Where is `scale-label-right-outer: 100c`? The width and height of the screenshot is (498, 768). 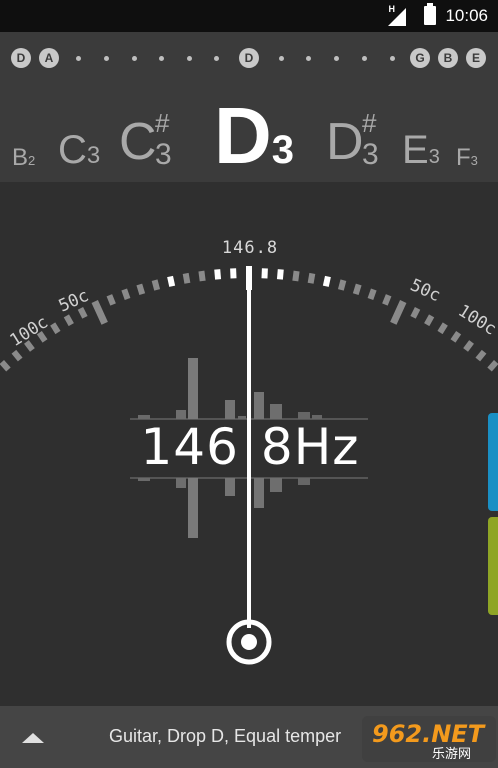
scale-label-right-outer: 100c is located at coordinates (476, 320).